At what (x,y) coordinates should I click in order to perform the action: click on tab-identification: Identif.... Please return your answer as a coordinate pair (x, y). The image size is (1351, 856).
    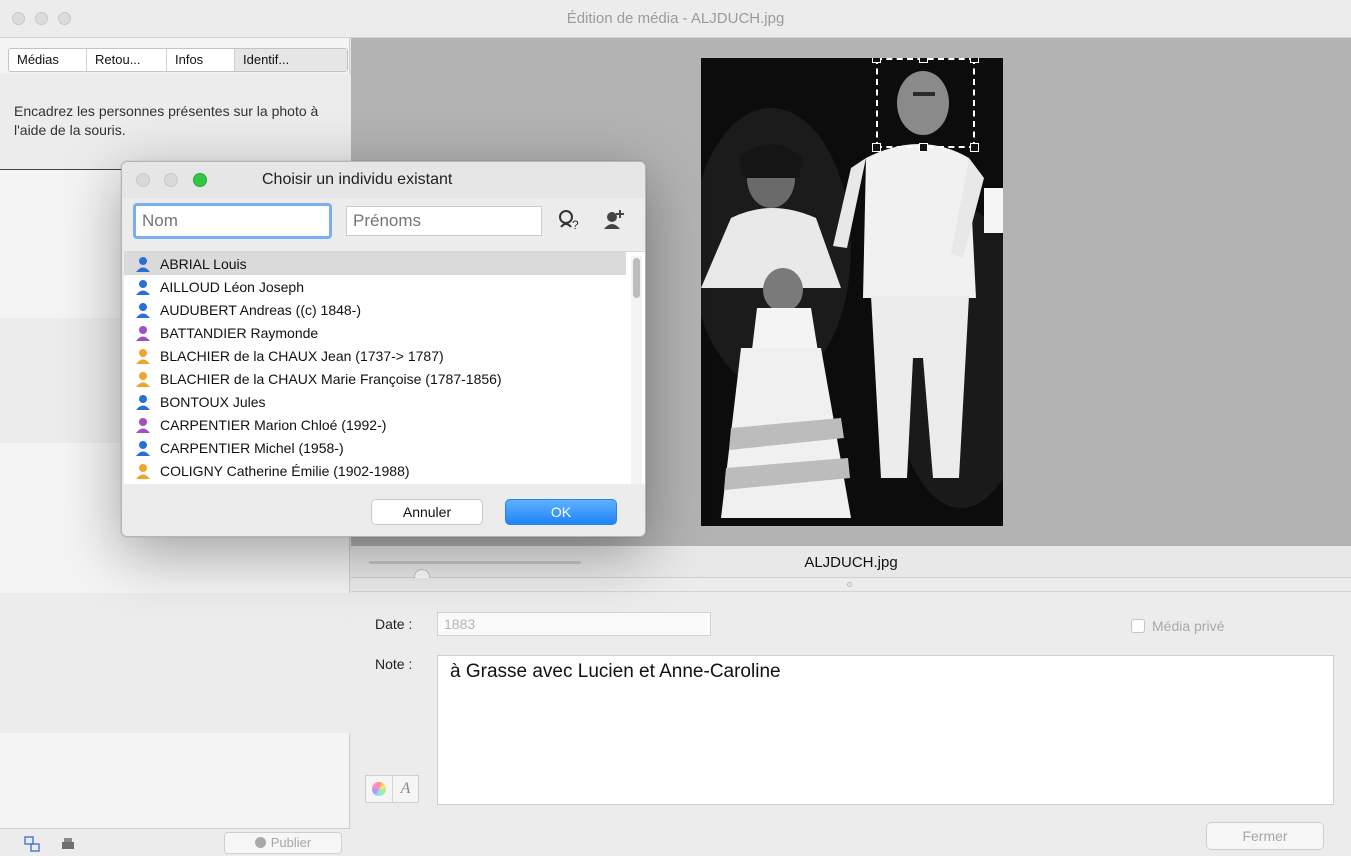
    Looking at the image, I should click on (291, 60).